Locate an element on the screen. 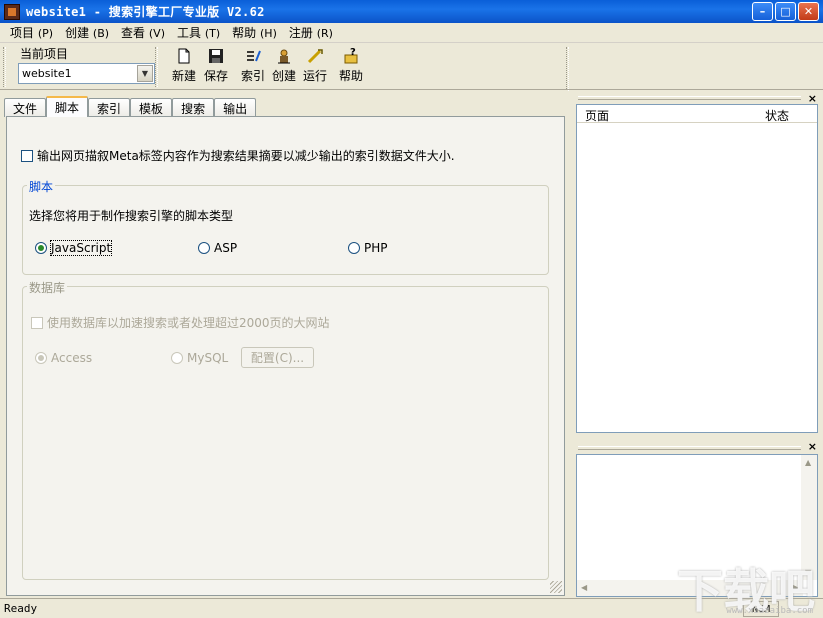 The height and width of the screenshot is (618, 823). radio-mysql-label: MySQL is located at coordinates (208, 358).